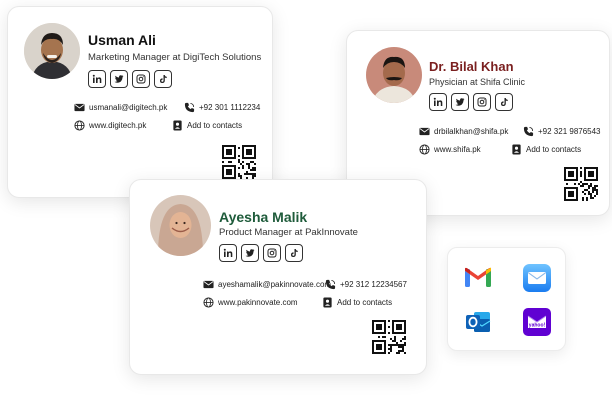 This screenshot has height=408, width=612. I want to click on website-row: www.shifa.pk, so click(450, 149).